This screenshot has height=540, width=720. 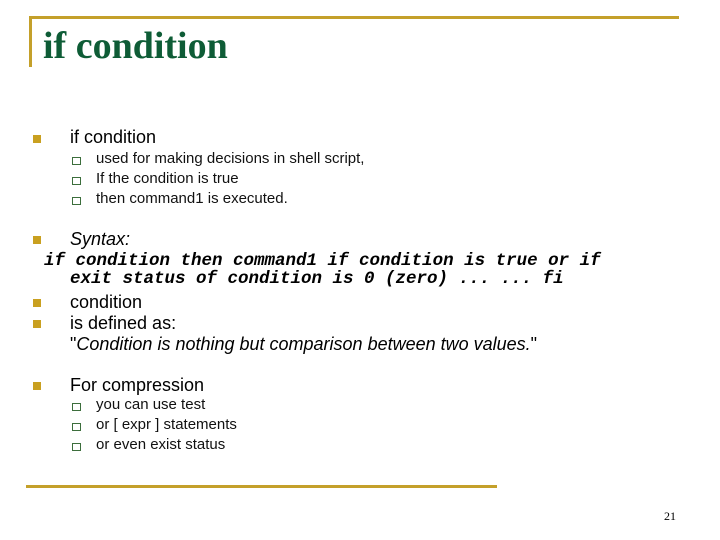 What do you see at coordinates (100, 239) in the screenshot?
I see `bullet-syntax: Syntax:` at bounding box center [100, 239].